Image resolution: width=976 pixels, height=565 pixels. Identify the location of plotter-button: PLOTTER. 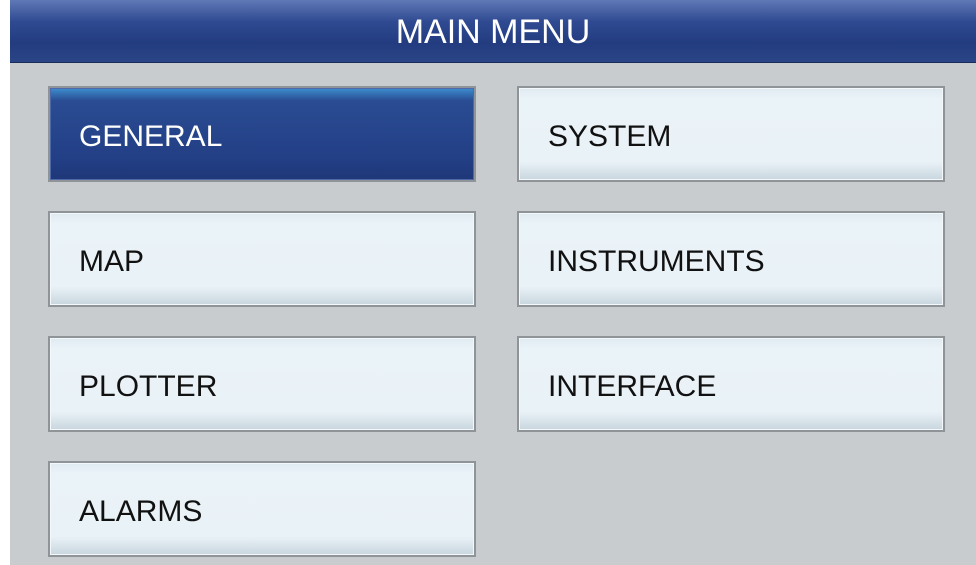
(262, 384).